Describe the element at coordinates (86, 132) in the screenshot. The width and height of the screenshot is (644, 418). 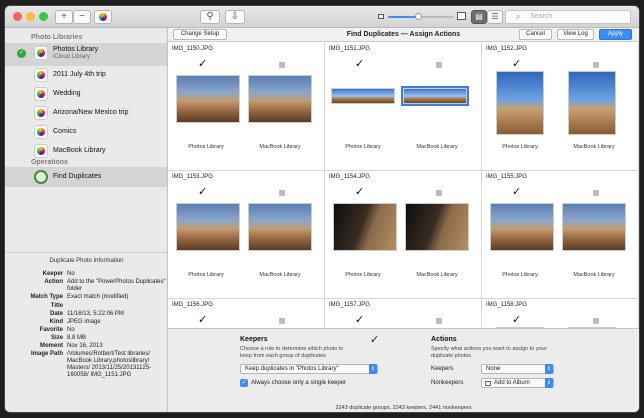
I see `sidebar-item-comics: Comics` at that location.